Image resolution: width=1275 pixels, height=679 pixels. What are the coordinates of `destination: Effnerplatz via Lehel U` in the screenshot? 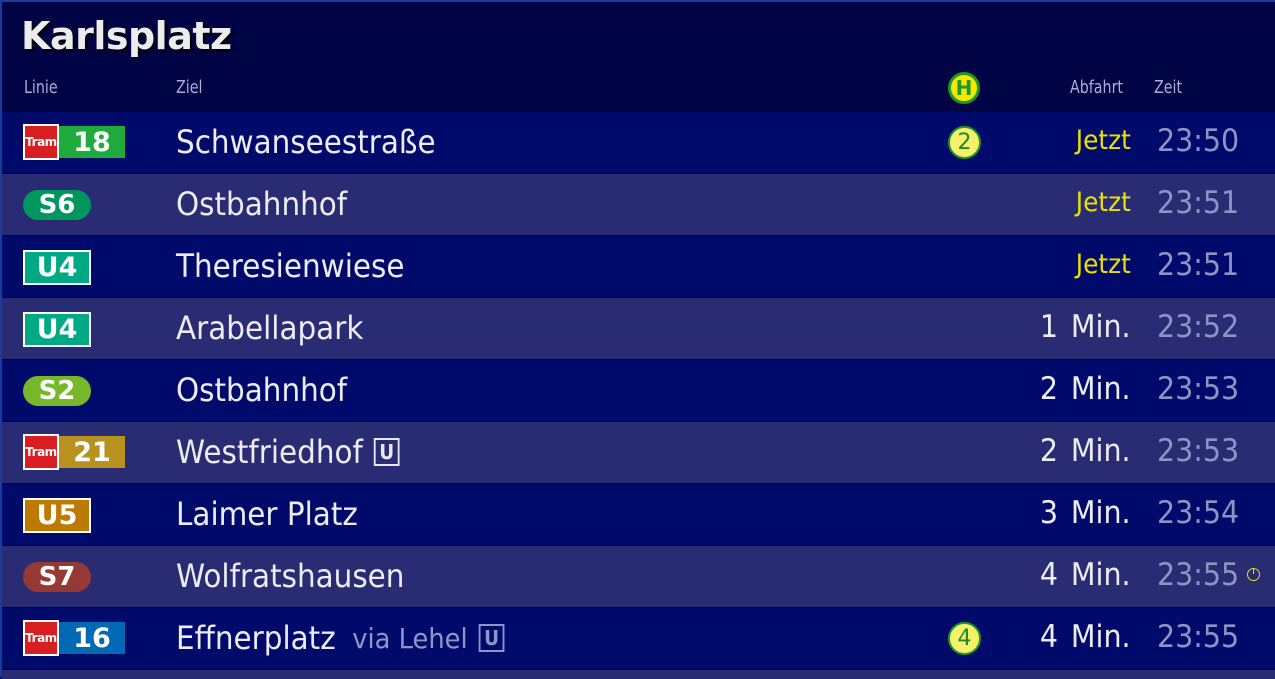 It's located at (340, 638).